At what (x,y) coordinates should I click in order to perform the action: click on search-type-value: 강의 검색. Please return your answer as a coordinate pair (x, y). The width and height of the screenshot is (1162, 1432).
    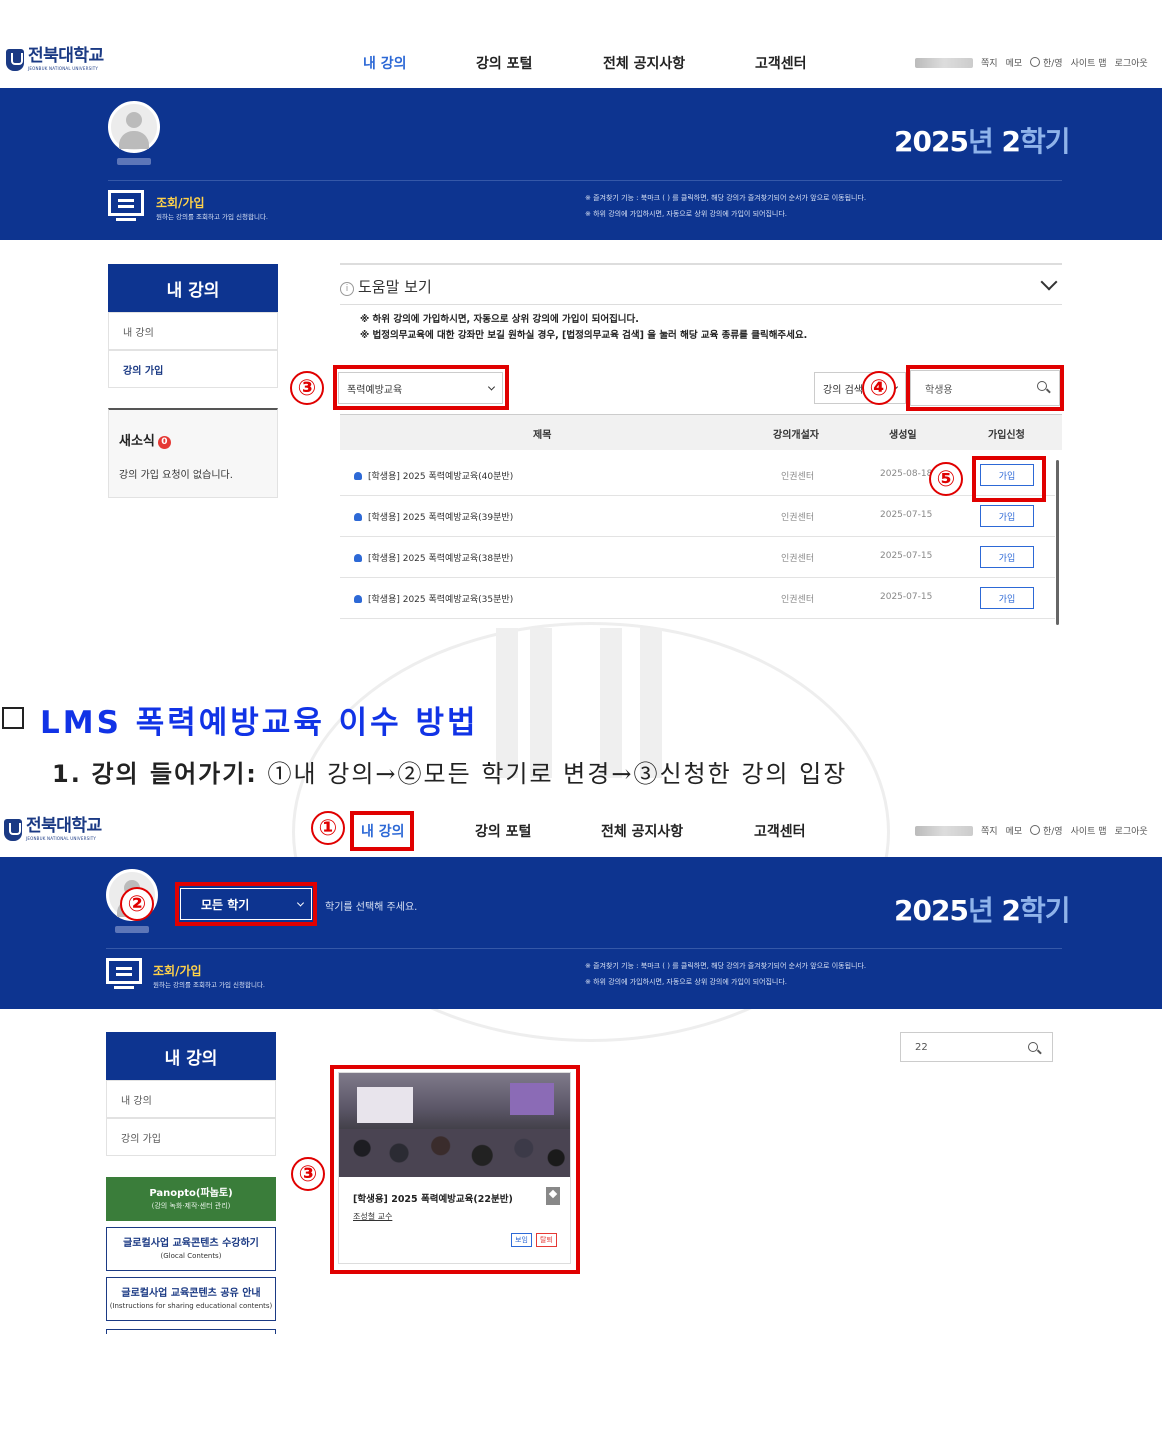
    Looking at the image, I should click on (843, 390).